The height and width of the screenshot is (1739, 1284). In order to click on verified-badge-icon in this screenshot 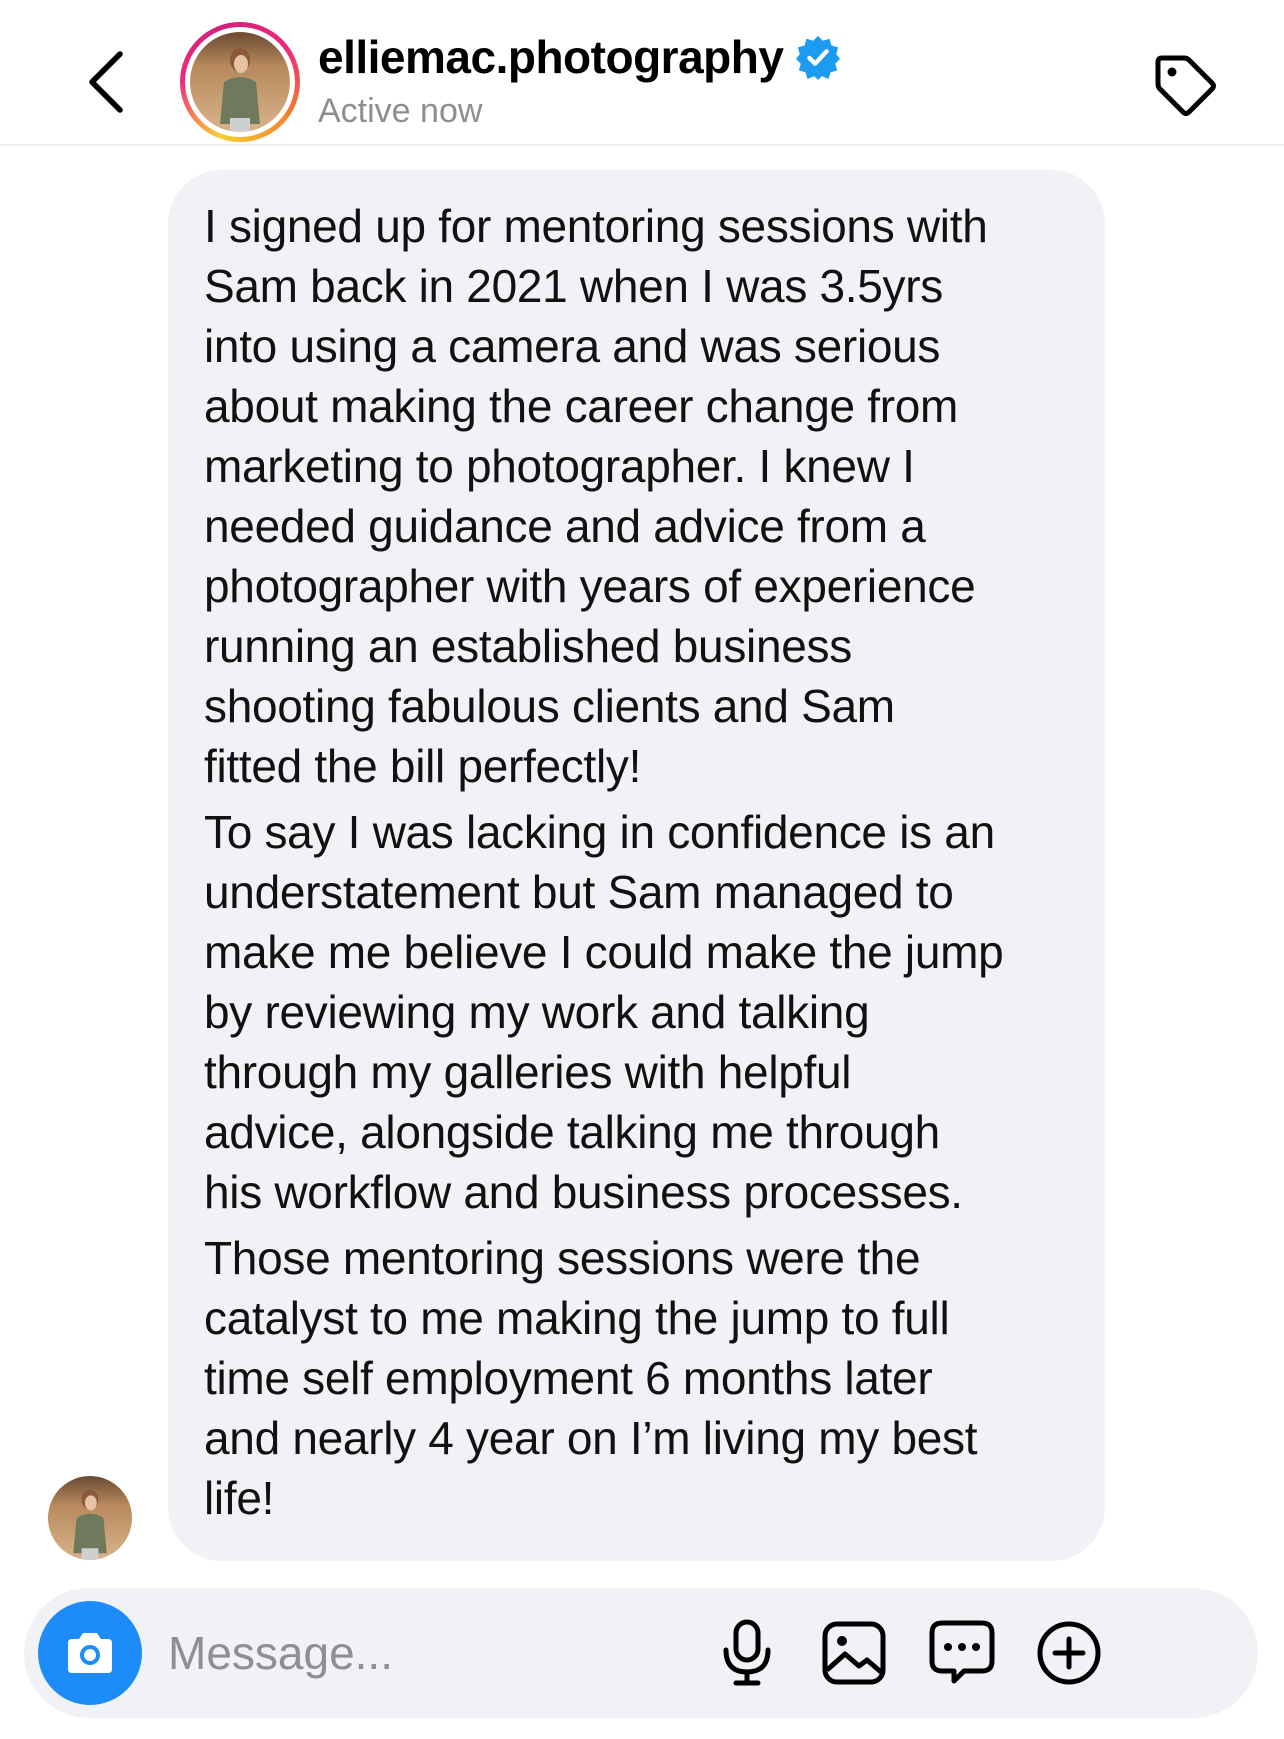, I will do `click(818, 57)`.